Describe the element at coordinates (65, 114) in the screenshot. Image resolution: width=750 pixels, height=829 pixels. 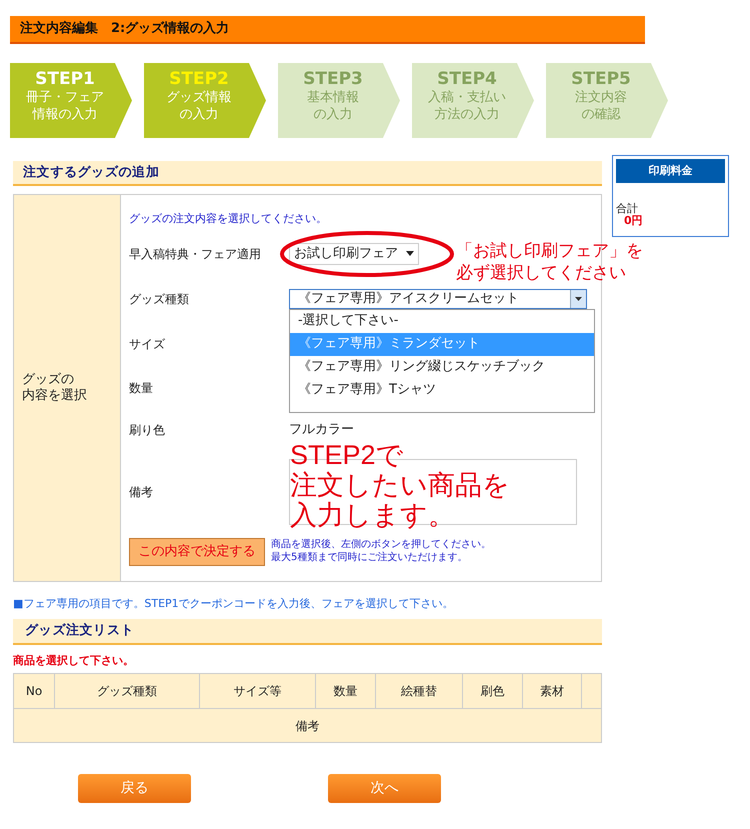
I see `step-text: 情報の入力` at that location.